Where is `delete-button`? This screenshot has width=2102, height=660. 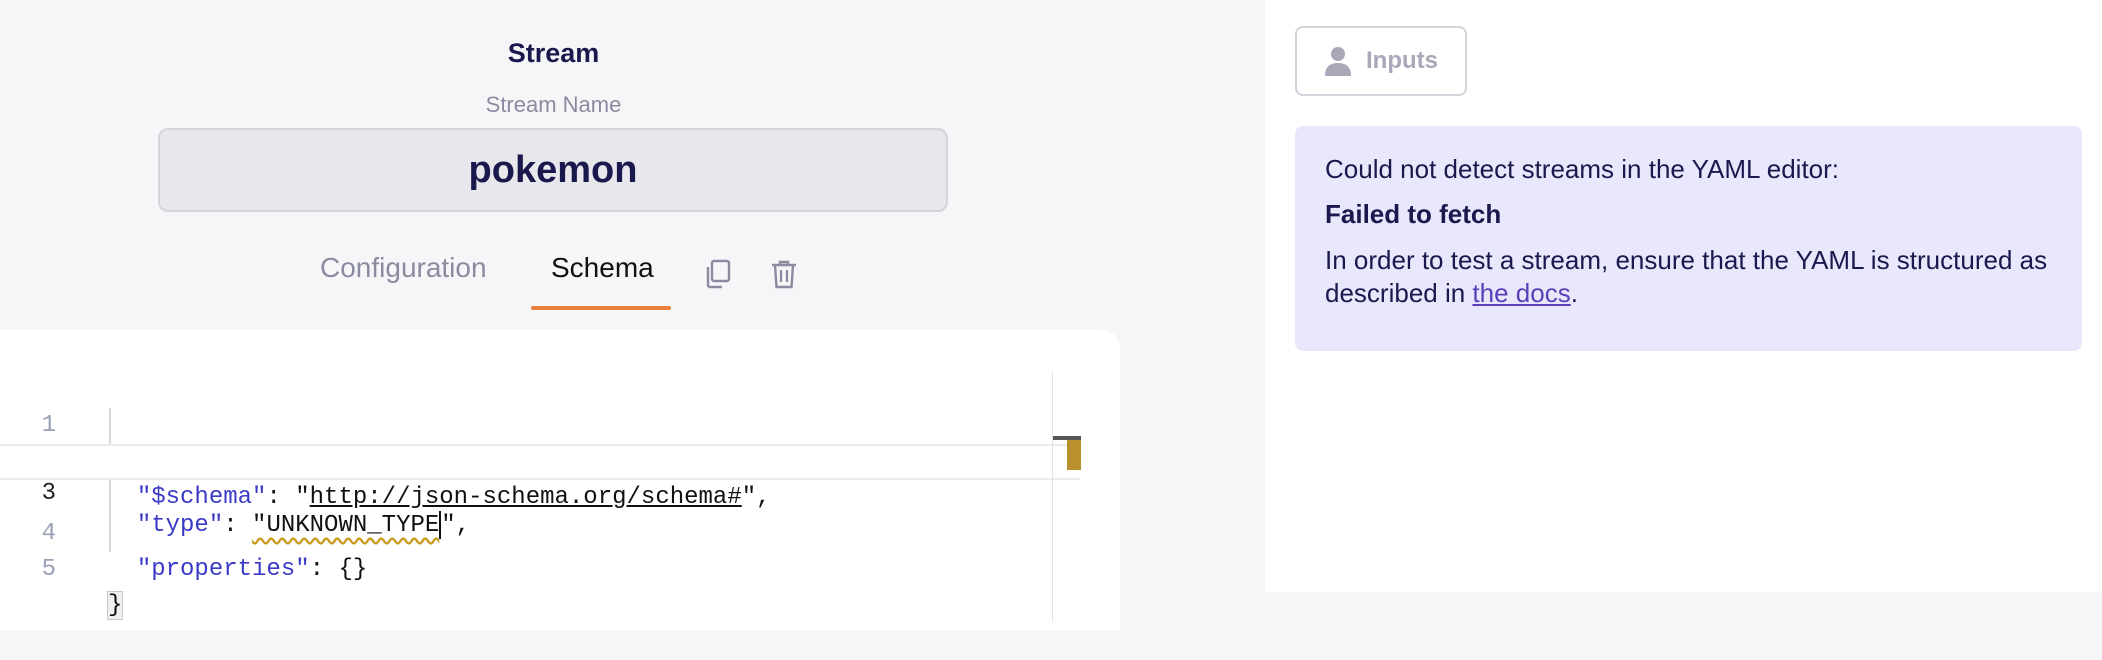 delete-button is located at coordinates (784, 274).